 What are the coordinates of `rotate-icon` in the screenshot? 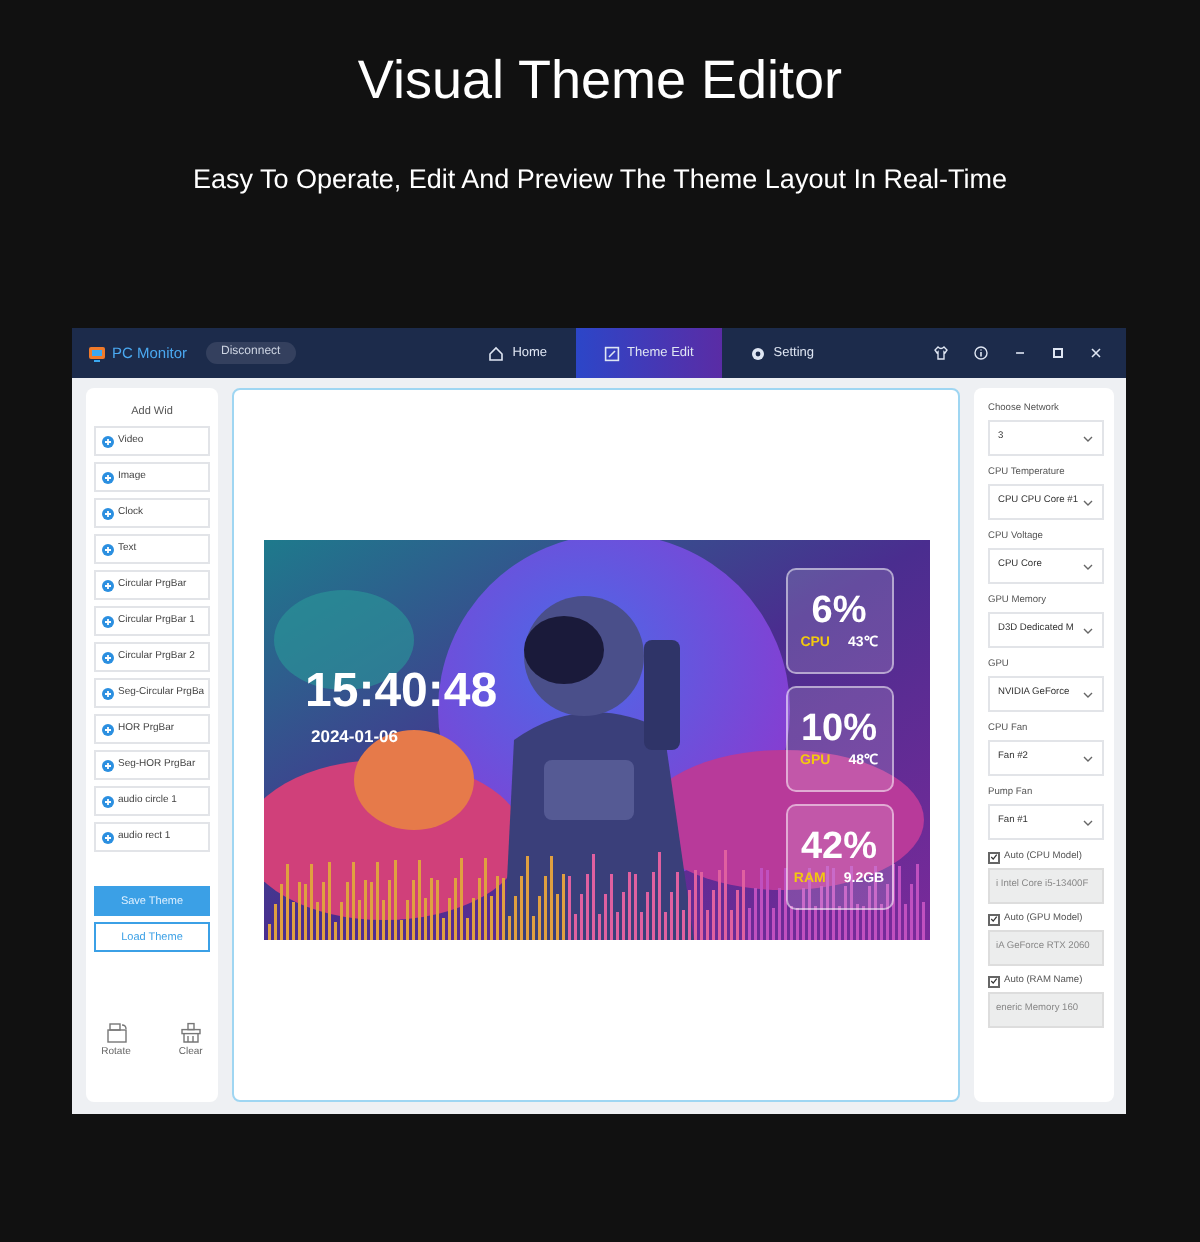 It's located at (116, 1033).